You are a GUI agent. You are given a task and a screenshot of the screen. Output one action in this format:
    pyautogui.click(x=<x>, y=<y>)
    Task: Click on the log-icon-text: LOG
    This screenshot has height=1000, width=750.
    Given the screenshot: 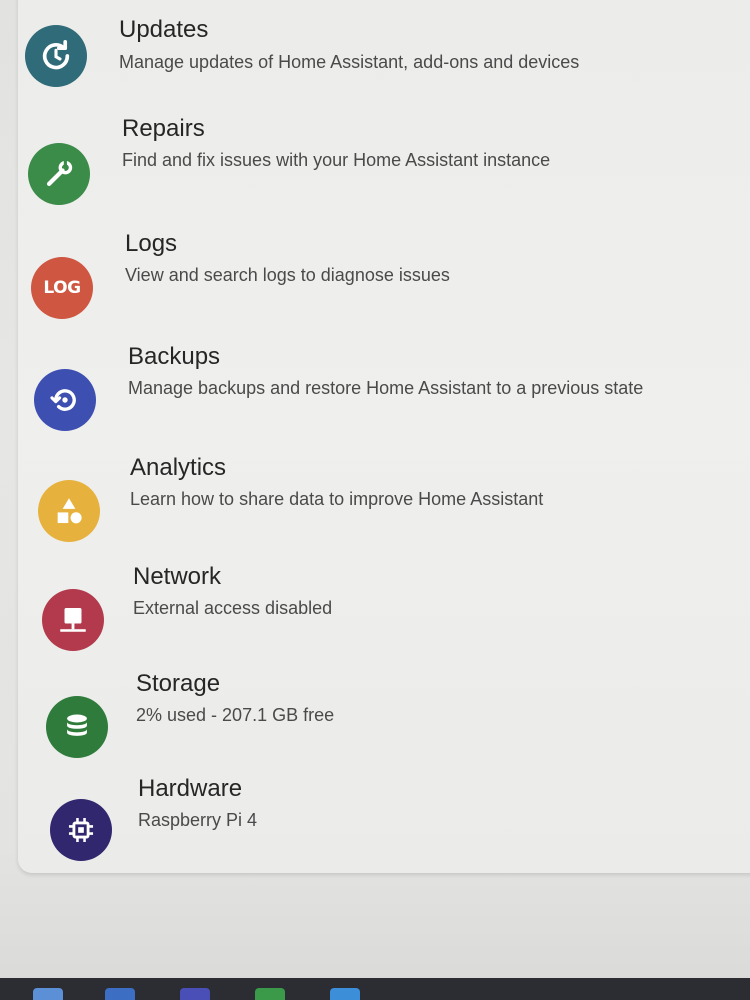 What is the action you would take?
    pyautogui.click(x=62, y=288)
    